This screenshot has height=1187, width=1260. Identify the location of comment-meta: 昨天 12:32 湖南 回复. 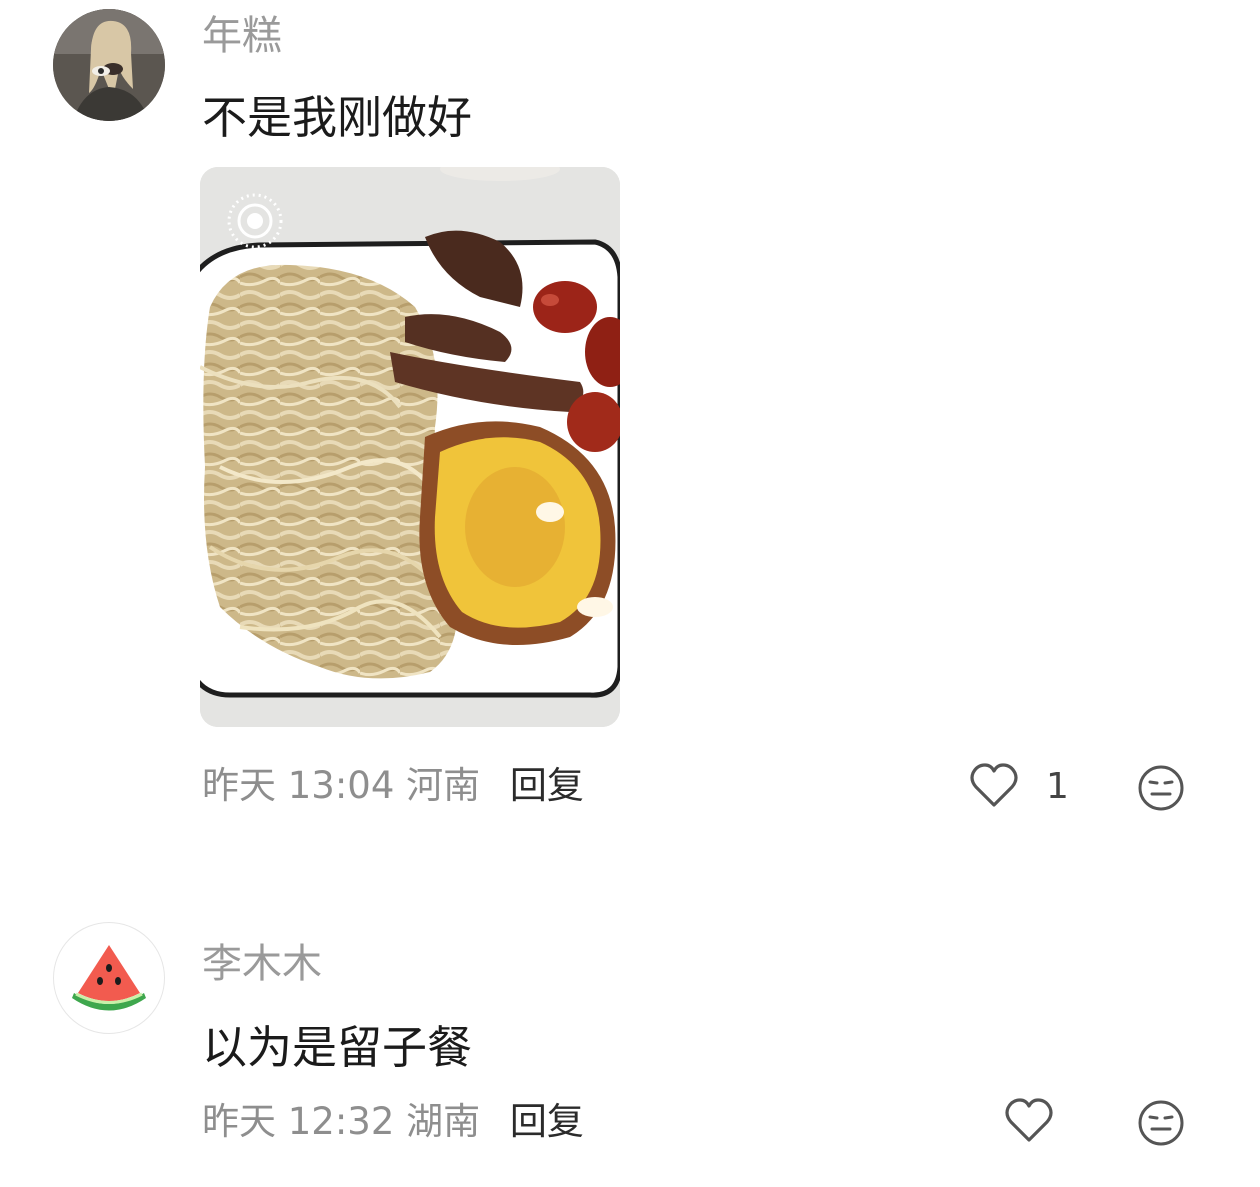
(393, 1121).